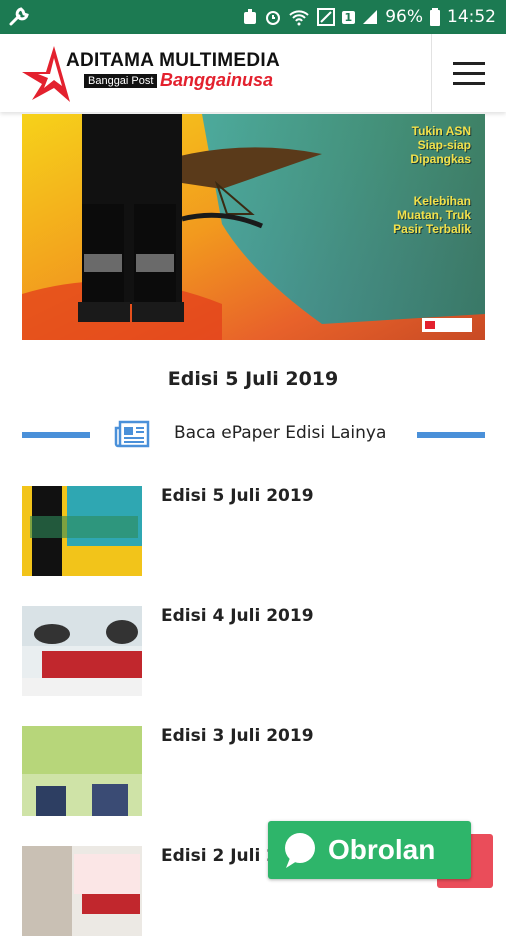  Describe the element at coordinates (19, 19) in the screenshot. I see `wrench-icon` at that location.